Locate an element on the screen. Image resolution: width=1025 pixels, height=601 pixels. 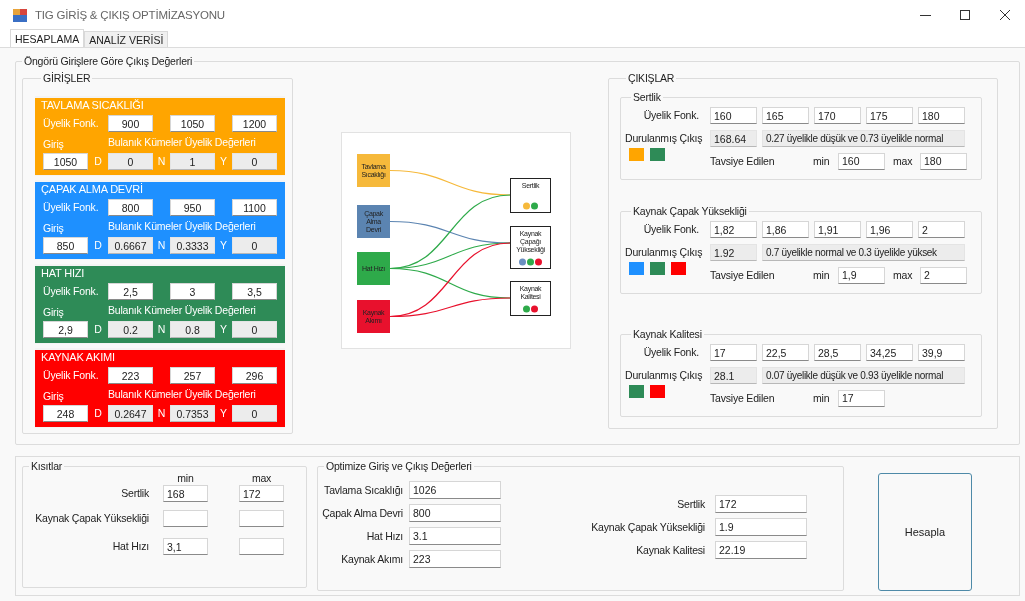
input-field: 165 is located at coordinates (785, 115).